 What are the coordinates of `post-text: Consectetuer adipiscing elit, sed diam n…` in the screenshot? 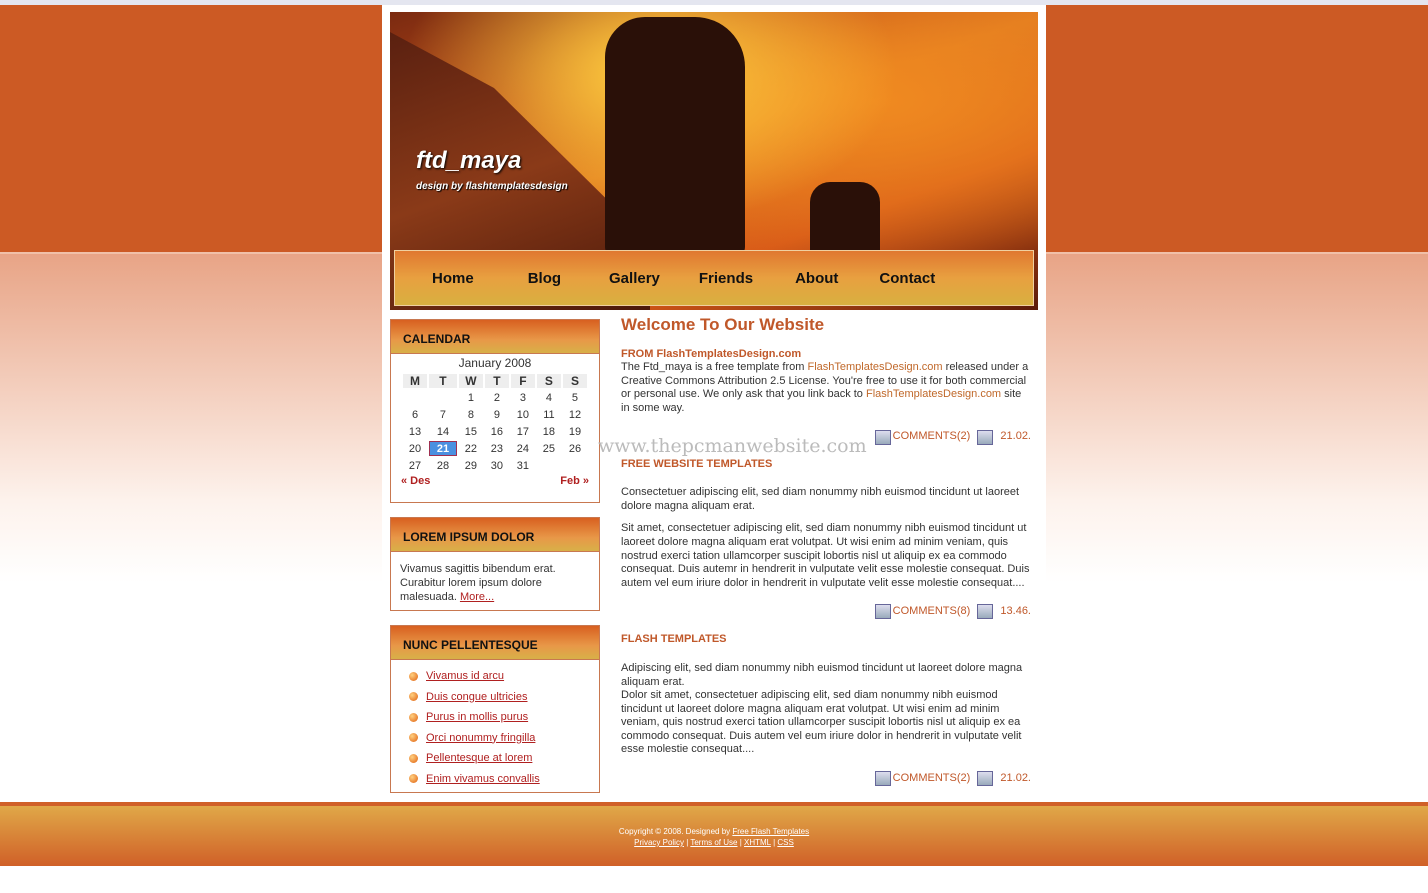 It's located at (820, 499).